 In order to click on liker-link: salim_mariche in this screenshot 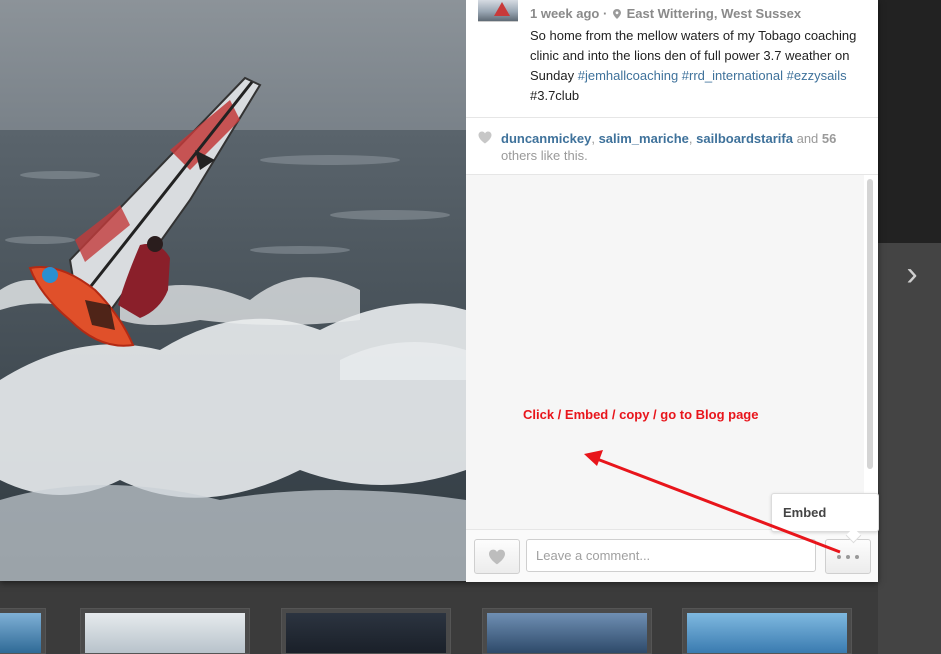, I will do `click(644, 138)`.